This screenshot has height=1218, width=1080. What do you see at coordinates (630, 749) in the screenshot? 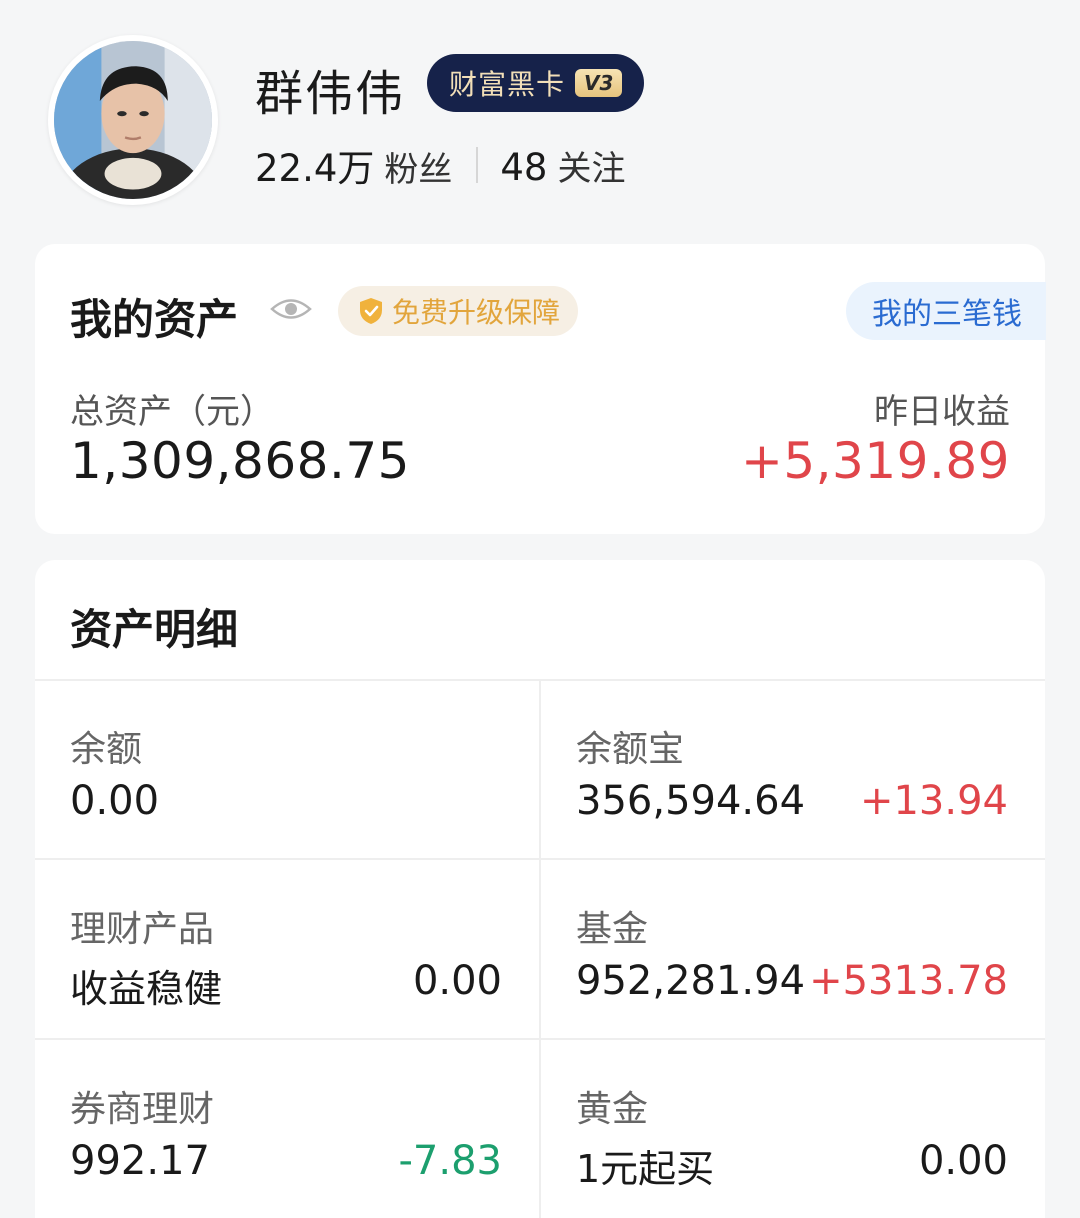
I see `asset-item-label: 余额宝` at bounding box center [630, 749].